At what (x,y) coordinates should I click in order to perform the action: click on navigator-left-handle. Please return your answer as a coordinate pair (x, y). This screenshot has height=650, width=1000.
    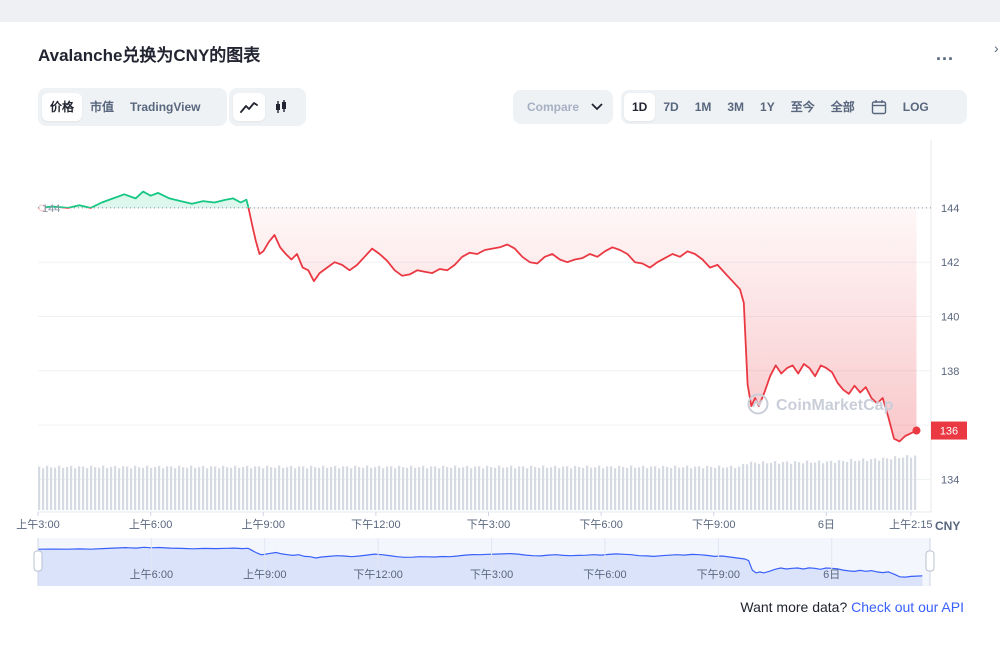
    Looking at the image, I should click on (38, 561).